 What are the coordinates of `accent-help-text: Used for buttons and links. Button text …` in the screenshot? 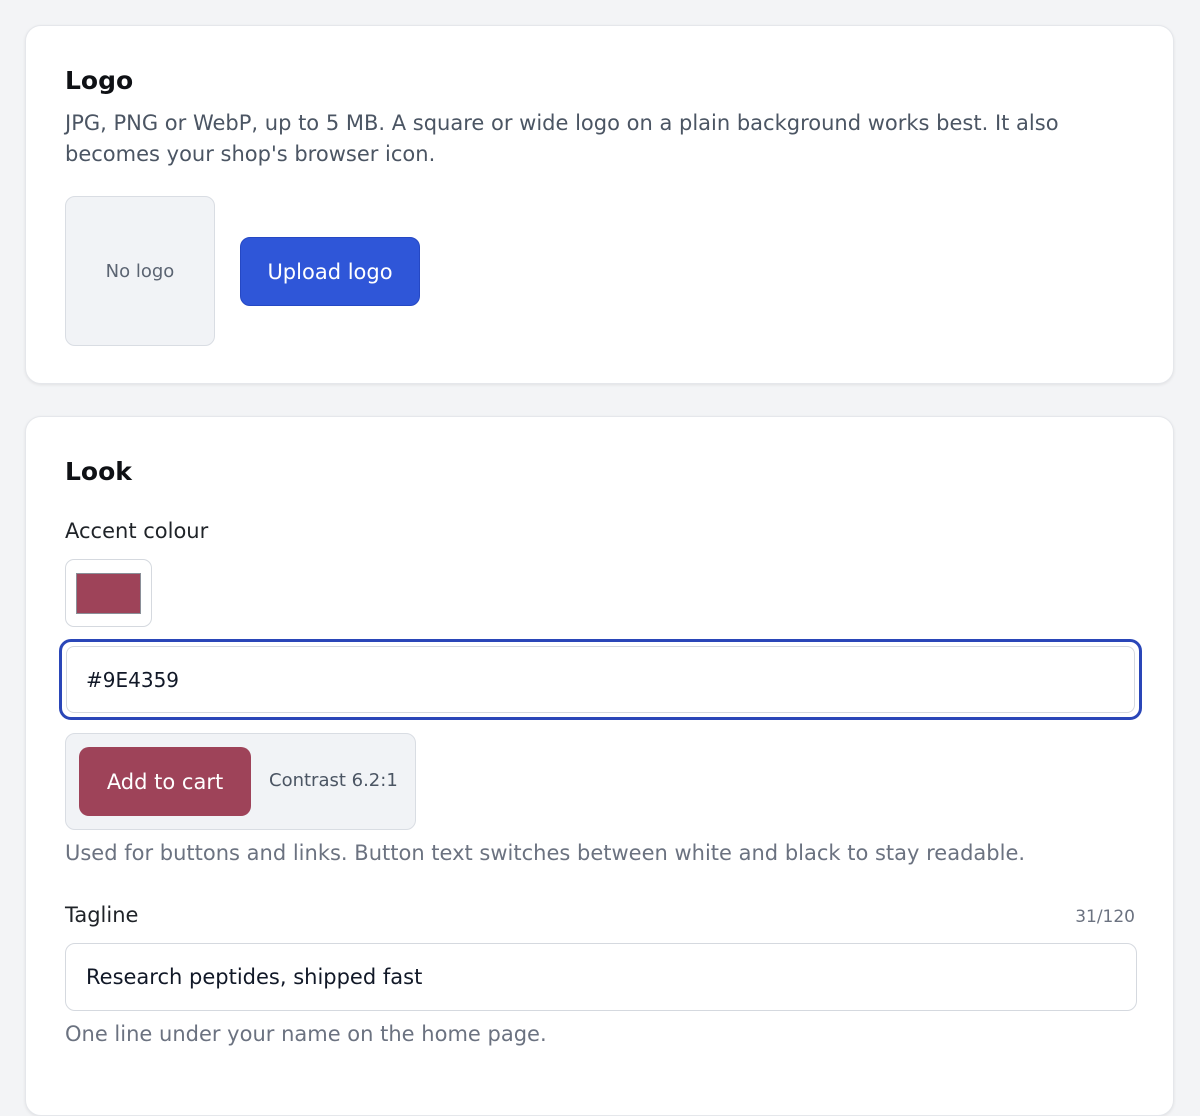 It's located at (545, 853).